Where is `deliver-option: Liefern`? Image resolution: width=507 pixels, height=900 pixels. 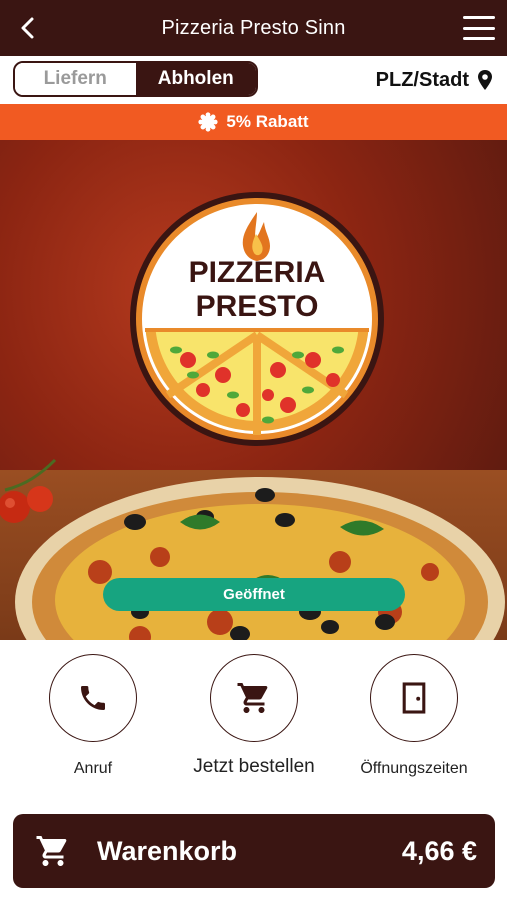 deliver-option: Liefern is located at coordinates (75, 79).